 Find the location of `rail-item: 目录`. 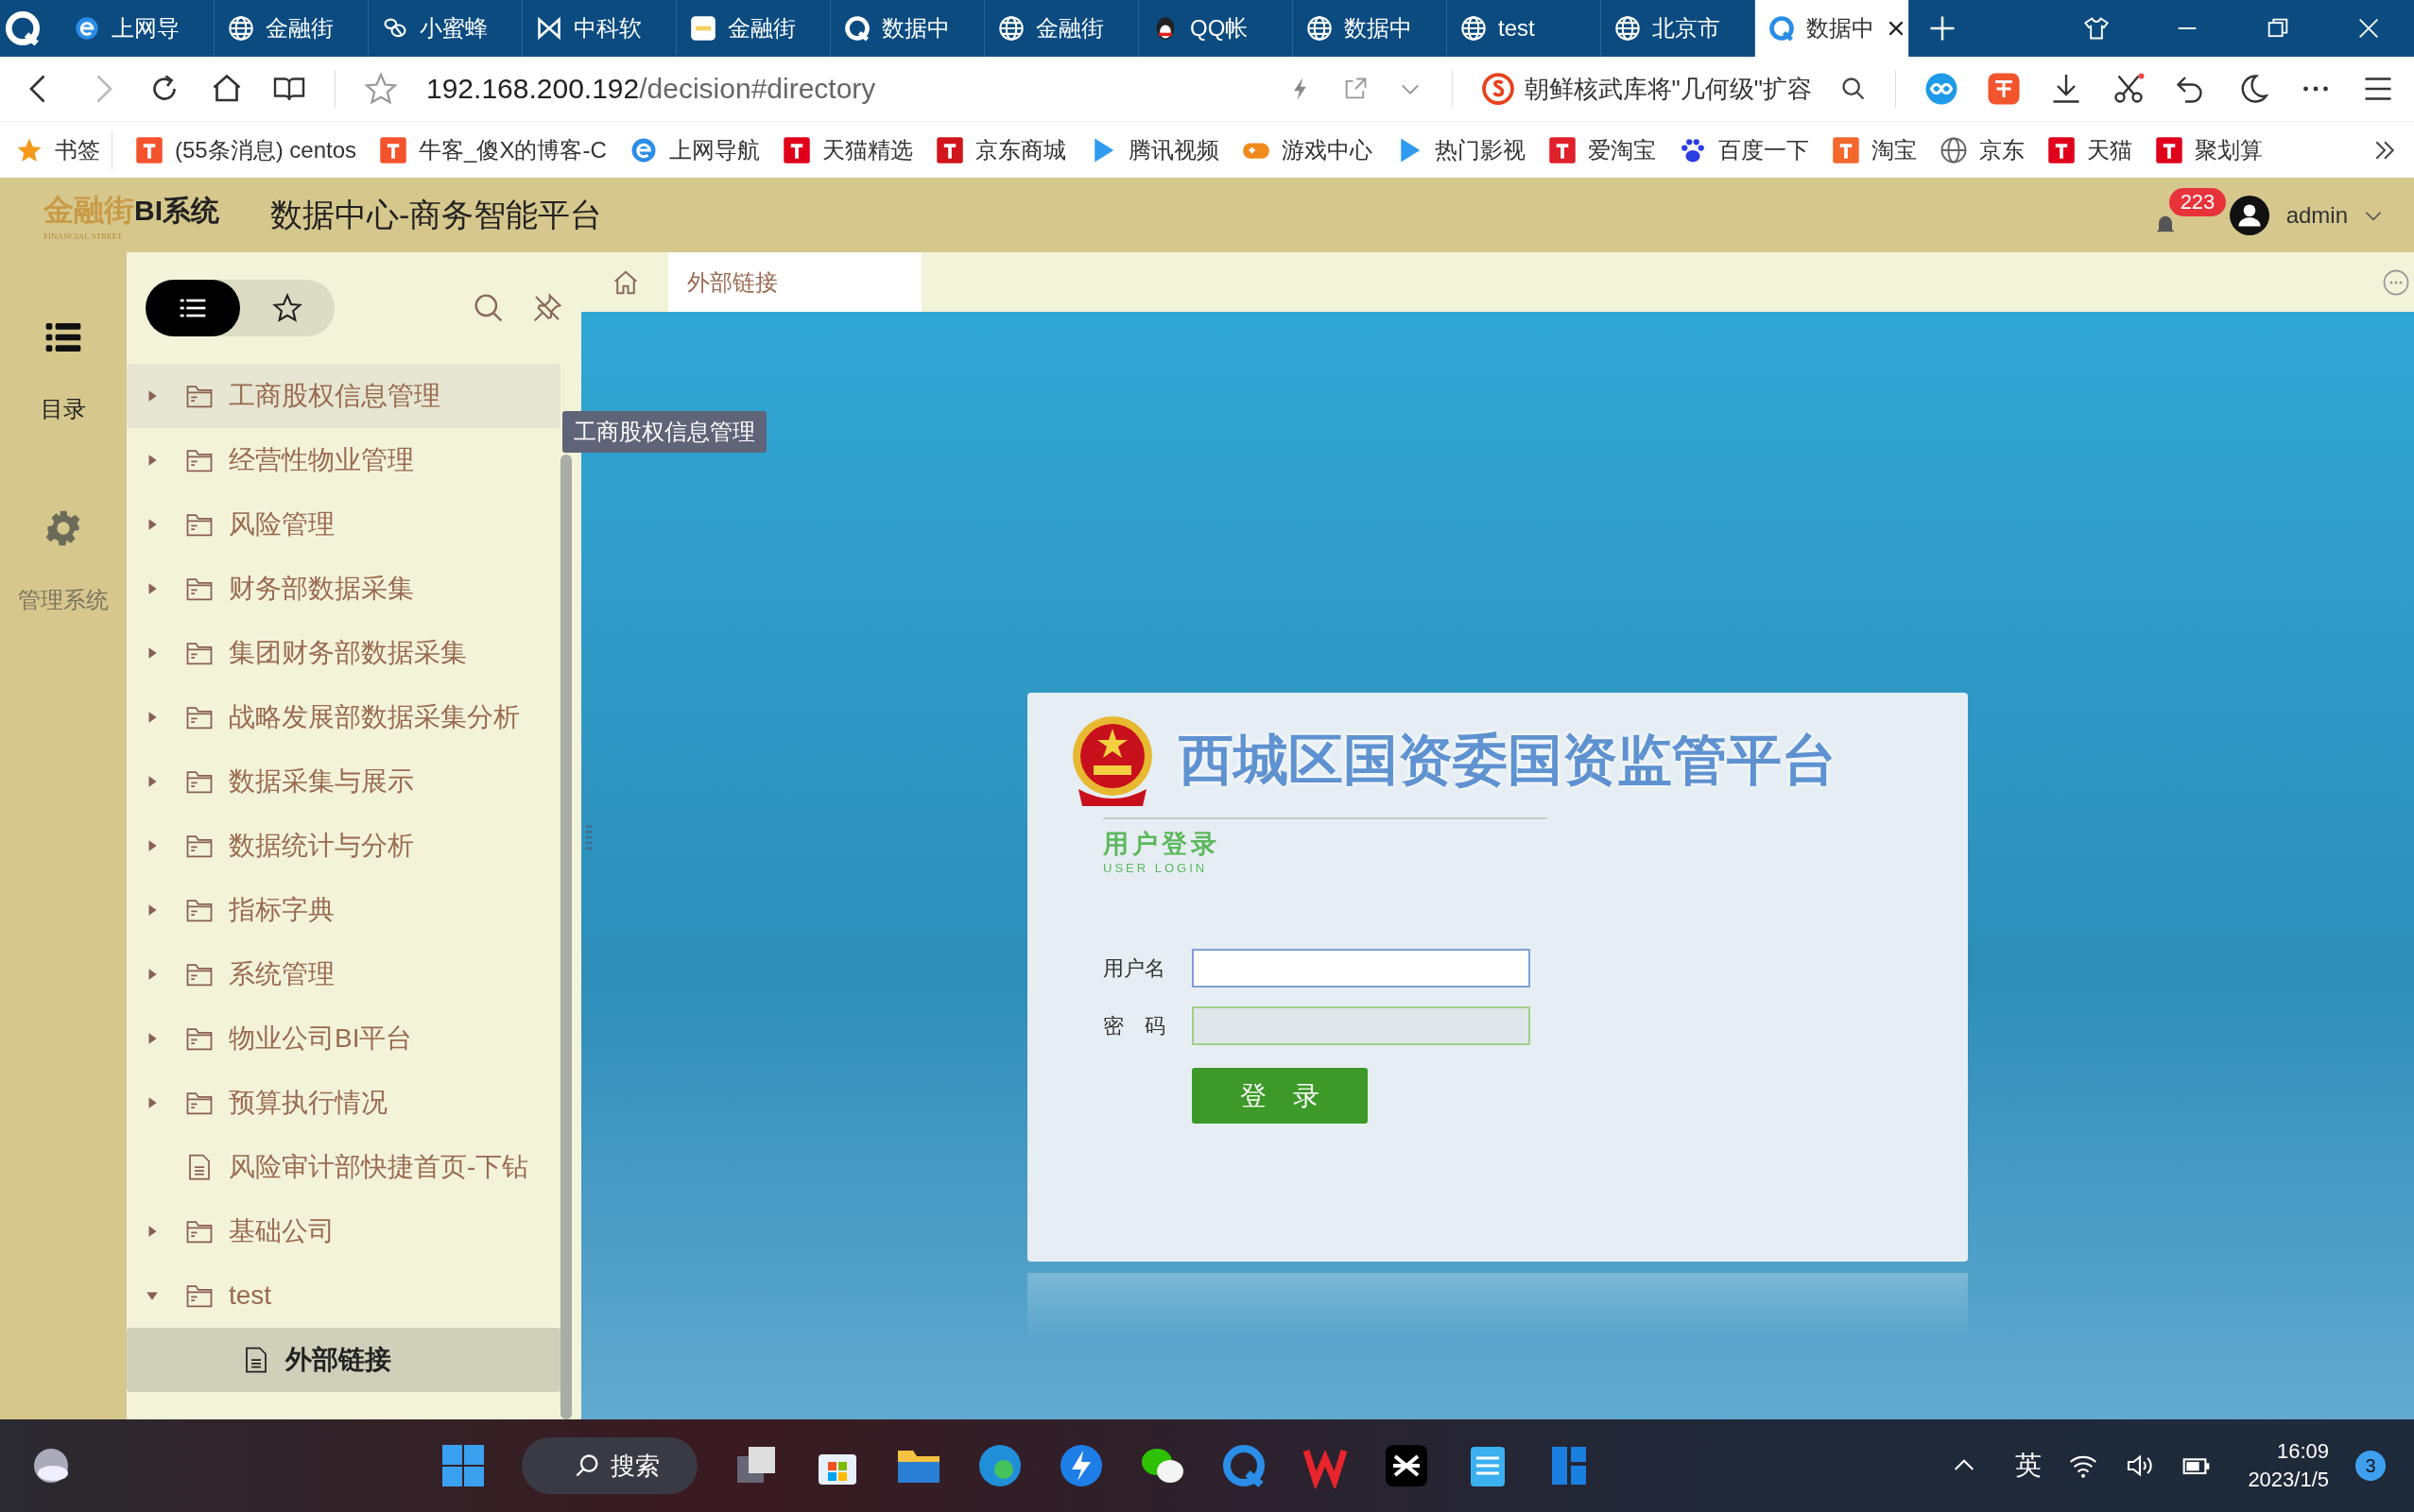

rail-item: 目录 is located at coordinates (63, 371).